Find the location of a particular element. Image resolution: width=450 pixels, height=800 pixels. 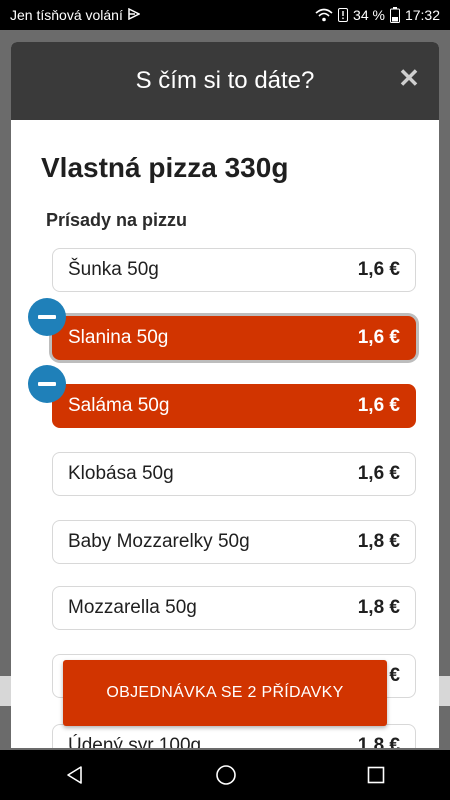

status-bar: Jen tísňová volání 34 % 17:32 is located at coordinates (225, 15).